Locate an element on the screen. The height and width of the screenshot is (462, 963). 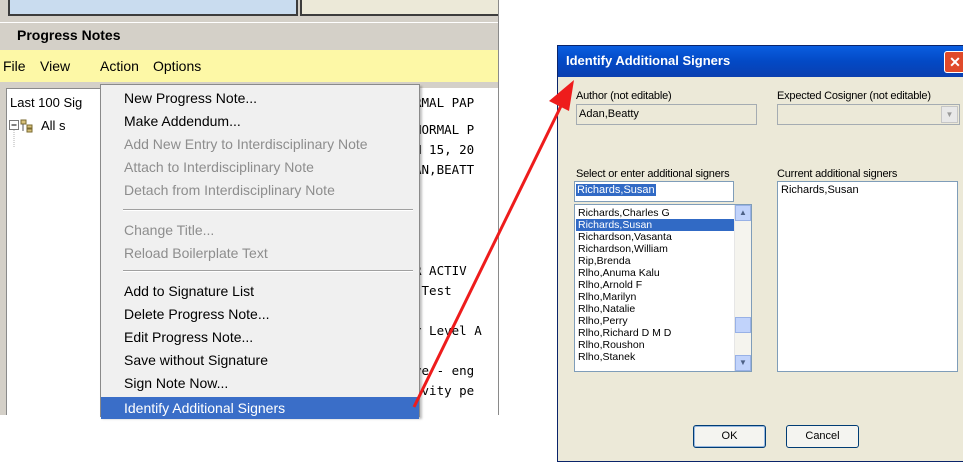
annotation-arrow is located at coordinates (493, 244).